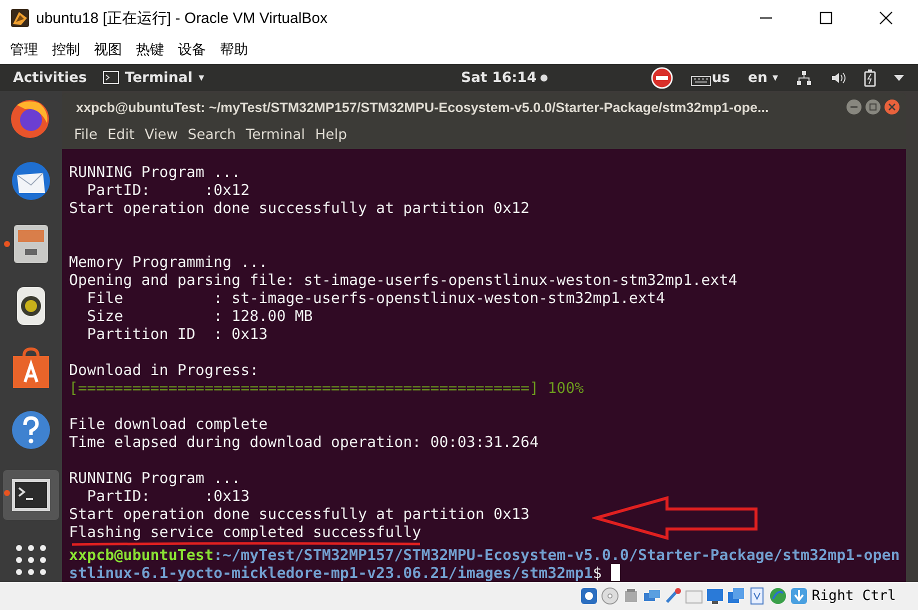 This screenshot has width=918, height=610. Describe the element at coordinates (854, 596) in the screenshot. I see `host-key-label: Right Ctrl` at that location.